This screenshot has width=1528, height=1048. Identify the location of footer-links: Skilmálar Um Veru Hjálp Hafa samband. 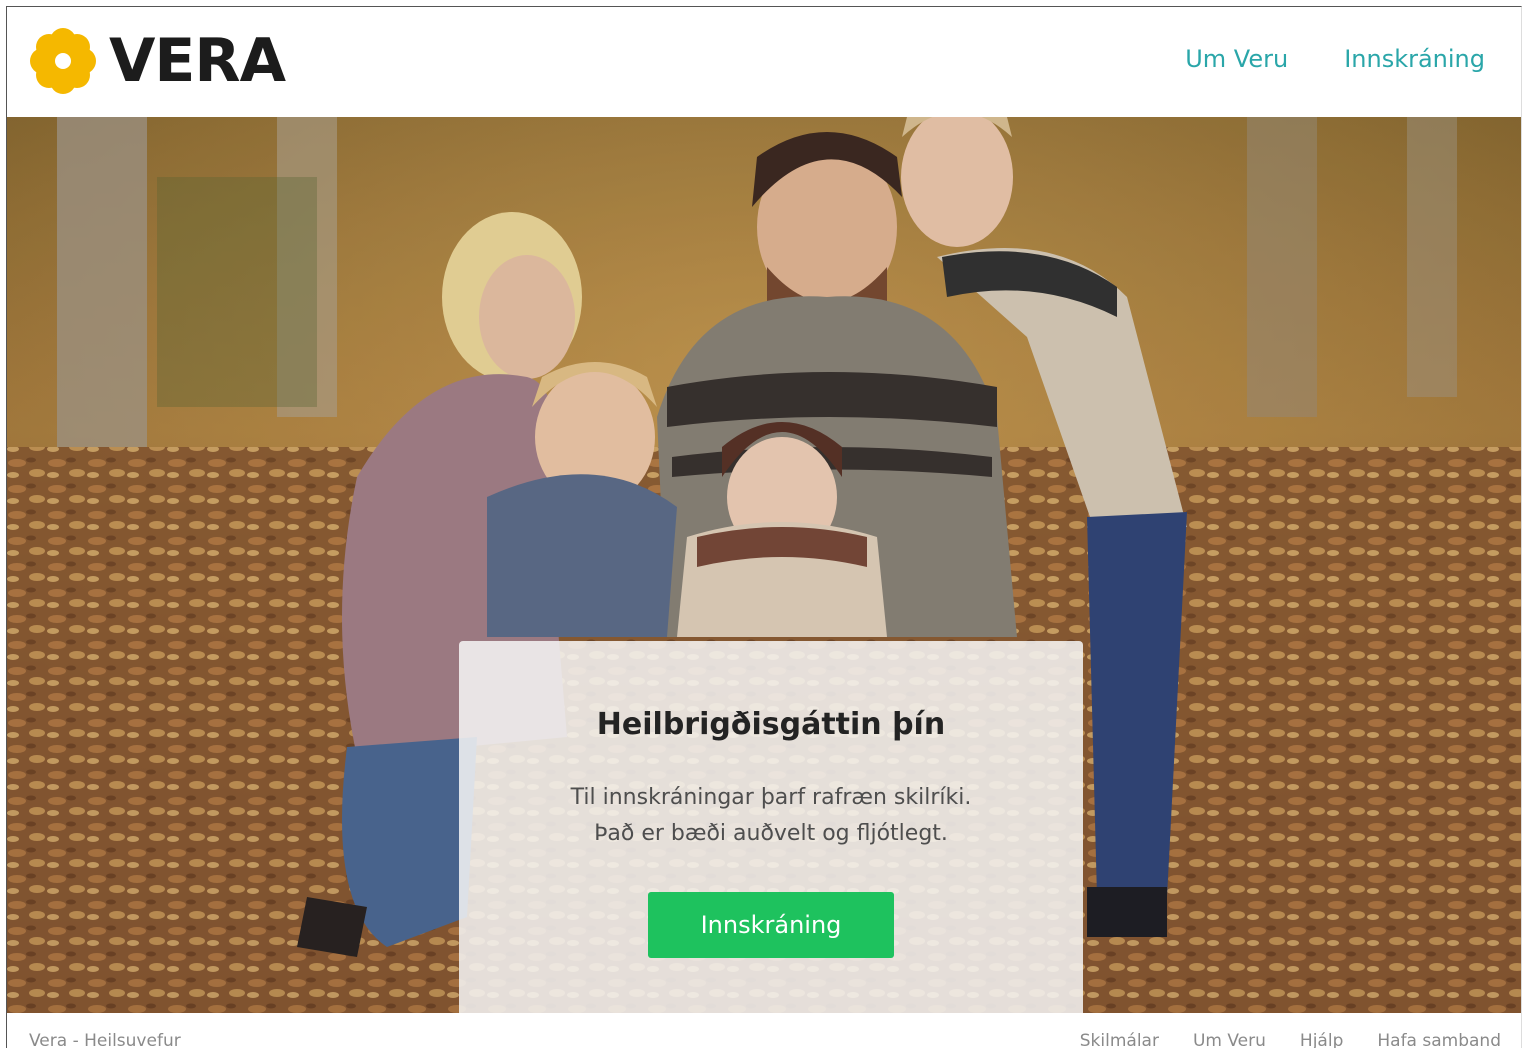
(1290, 1039).